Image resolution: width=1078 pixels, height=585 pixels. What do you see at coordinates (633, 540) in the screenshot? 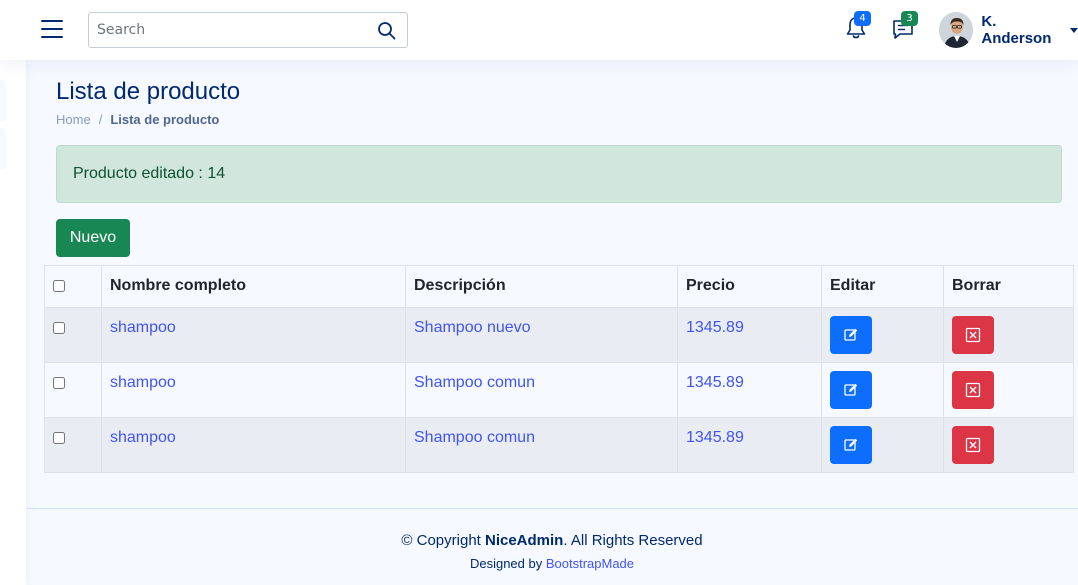
I see `copyright-suffix: . All Rights Reserved` at bounding box center [633, 540].